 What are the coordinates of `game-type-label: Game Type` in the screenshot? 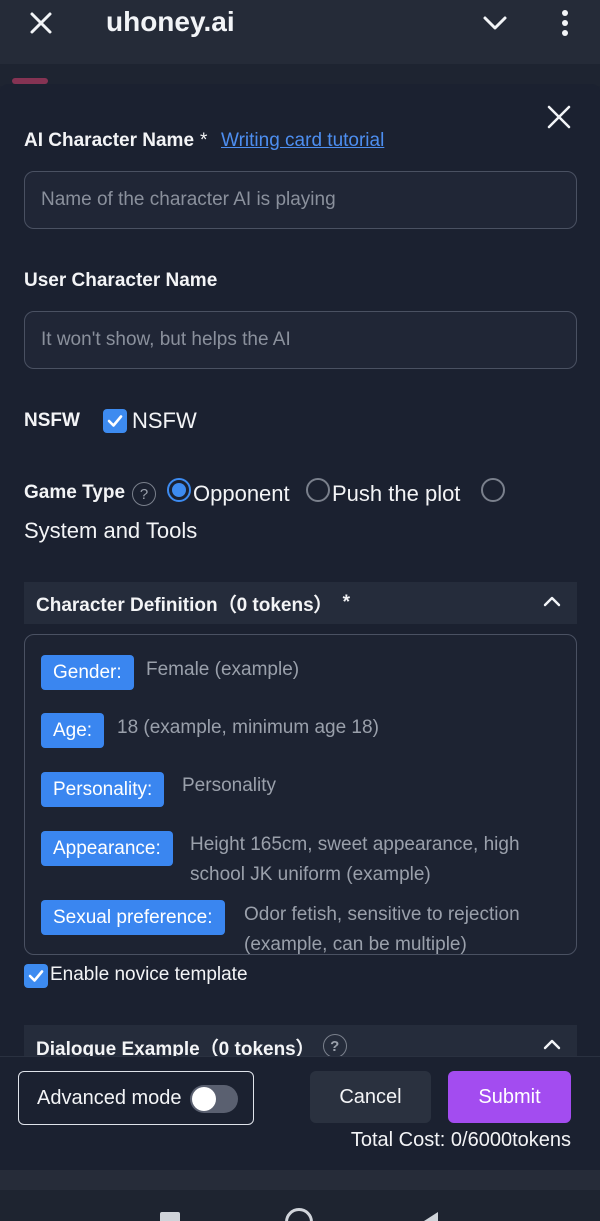 It's located at (75, 492).